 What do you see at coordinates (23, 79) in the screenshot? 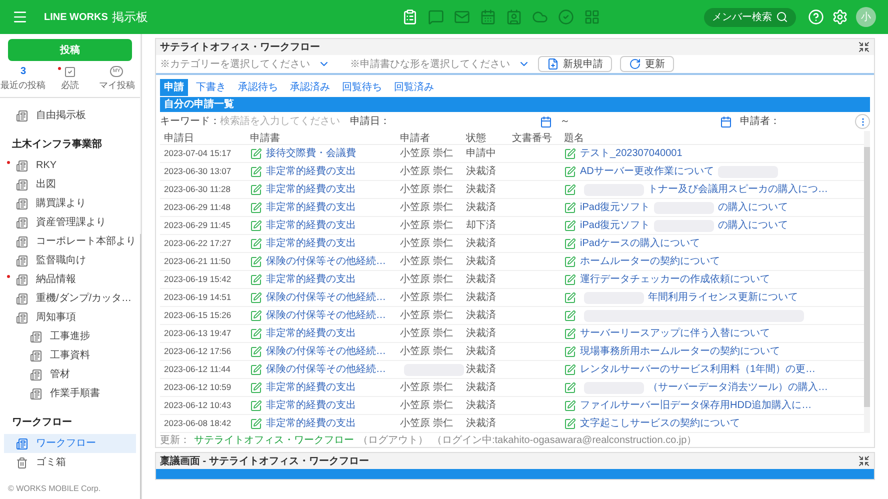
I see `shortcut: 3 最近の投稿` at bounding box center [23, 79].